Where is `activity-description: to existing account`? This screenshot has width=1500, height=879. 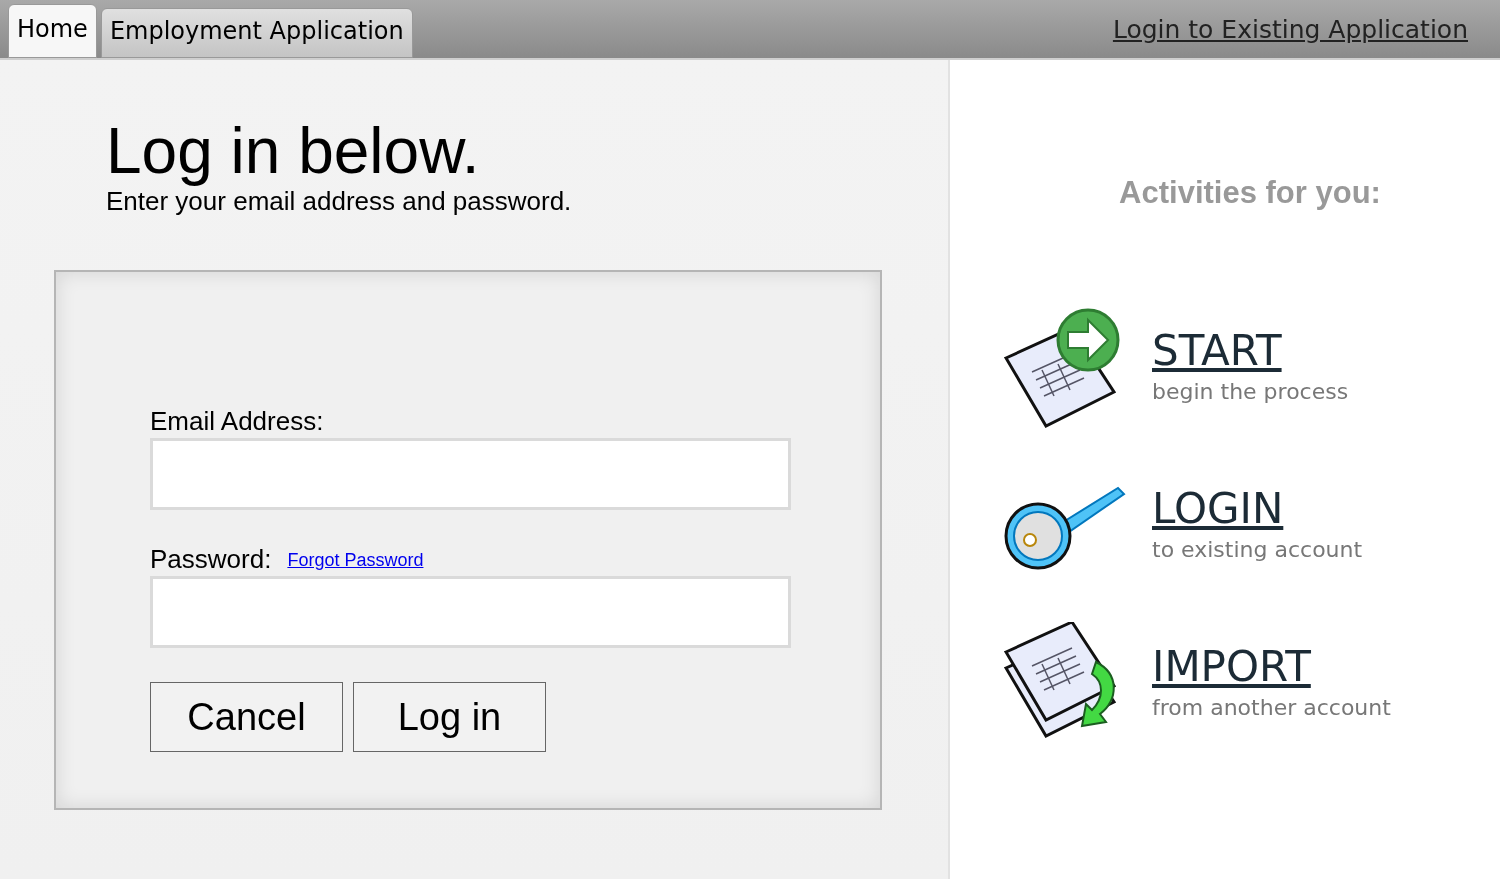
activity-description: to existing account is located at coordinates (1257, 550).